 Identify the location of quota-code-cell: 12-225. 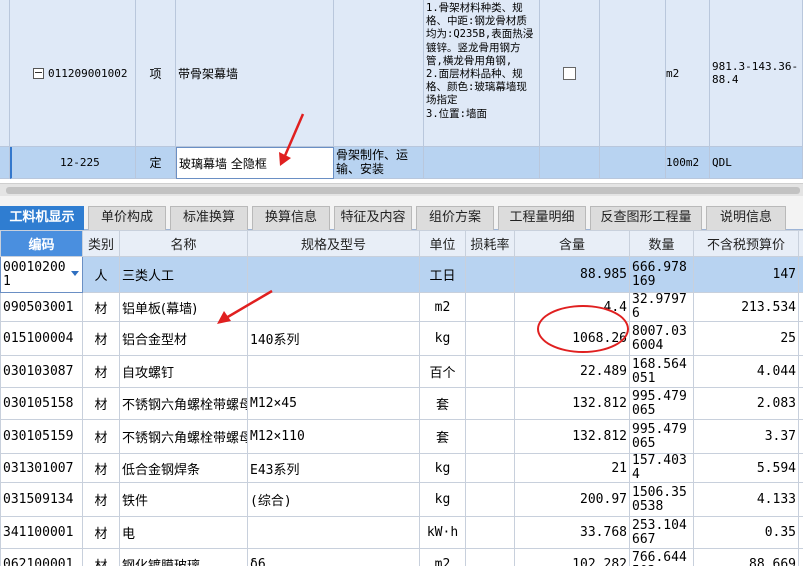
(73, 163).